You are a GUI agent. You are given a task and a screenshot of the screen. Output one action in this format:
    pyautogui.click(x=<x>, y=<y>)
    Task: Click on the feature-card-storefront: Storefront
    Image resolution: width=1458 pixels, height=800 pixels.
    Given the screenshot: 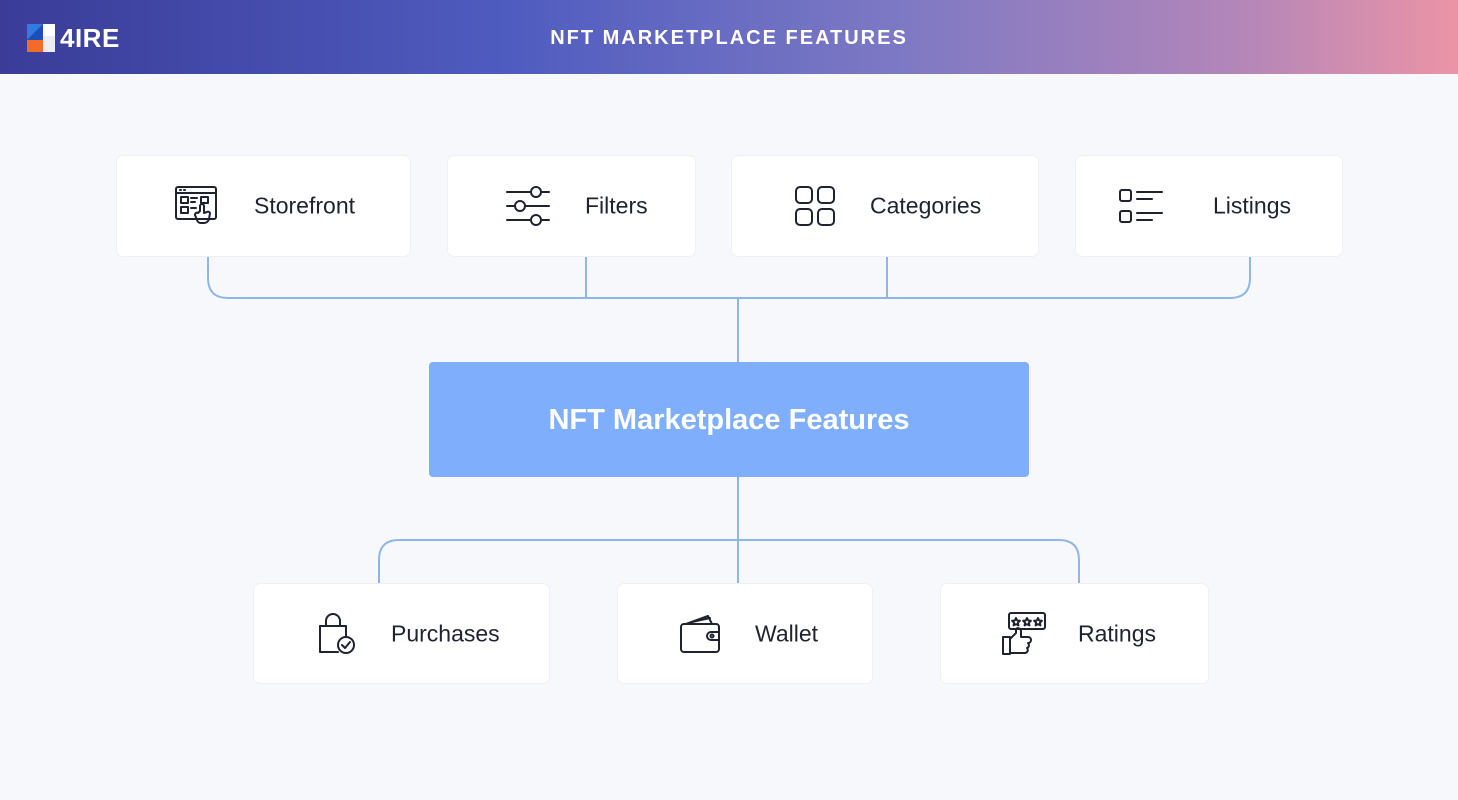 What is the action you would take?
    pyautogui.click(x=263, y=206)
    